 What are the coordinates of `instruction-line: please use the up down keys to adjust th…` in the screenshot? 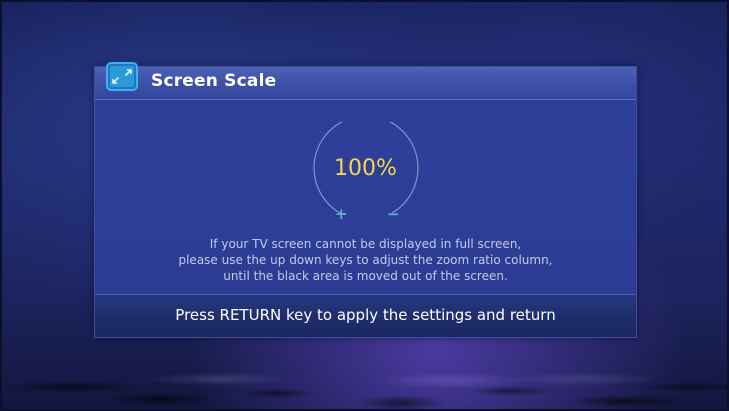 It's located at (365, 260).